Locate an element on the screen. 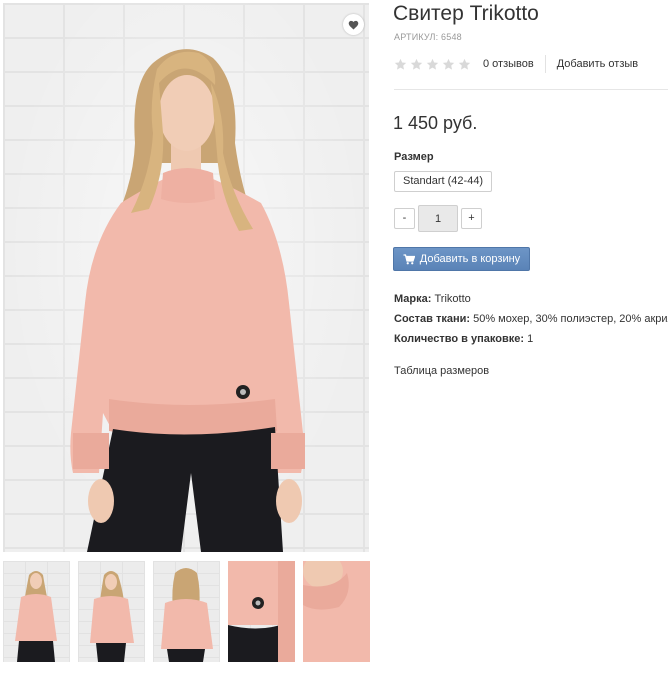 The image size is (668, 673). section-divider is located at coordinates (531, 89).